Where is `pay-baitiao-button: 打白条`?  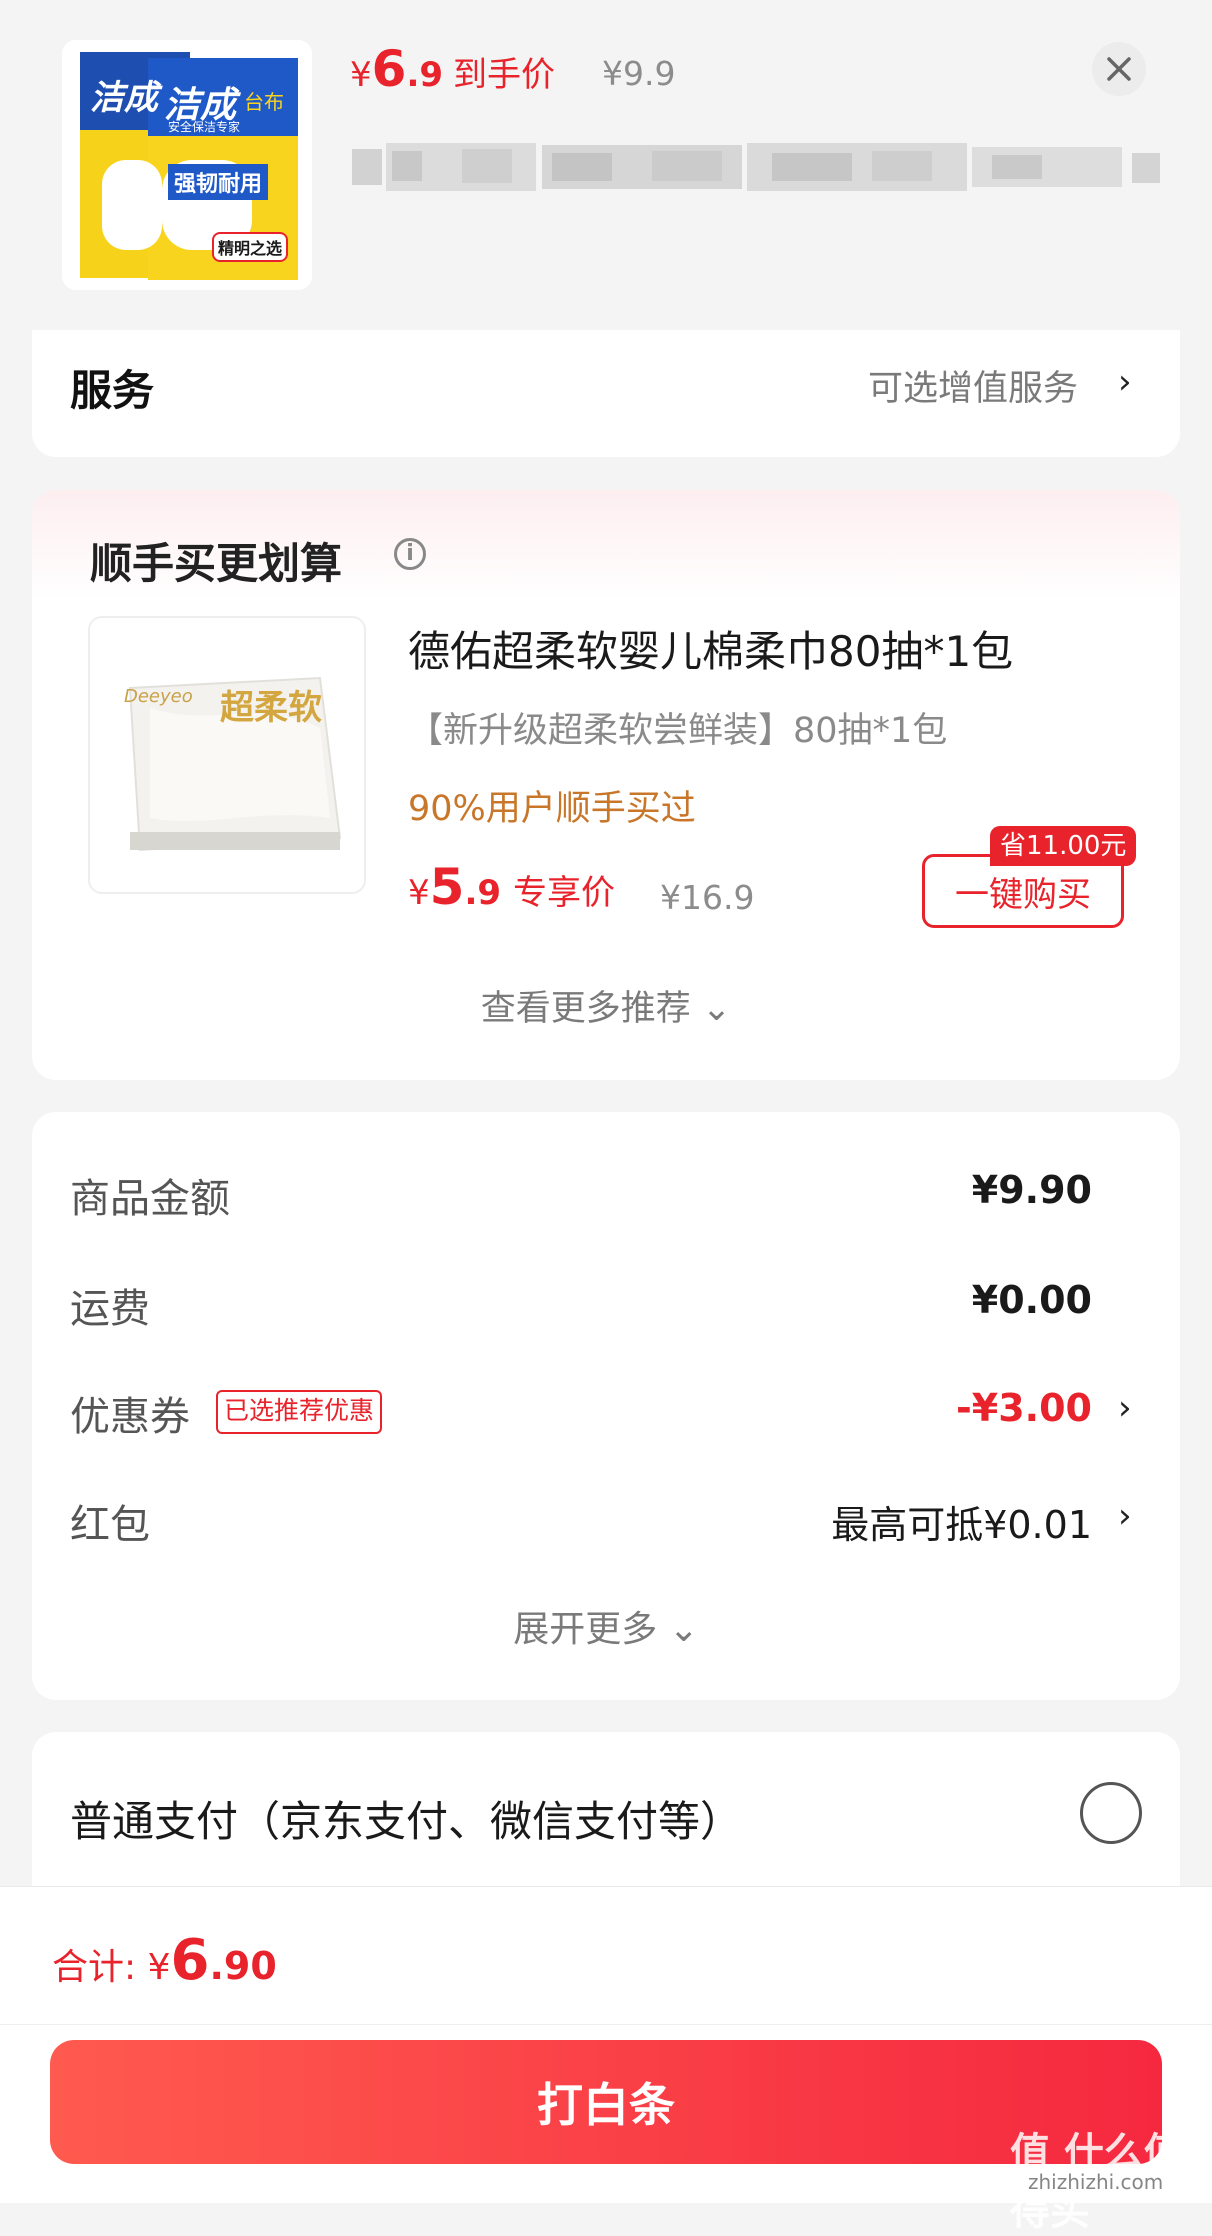
pay-baitiao-button: 打白条 is located at coordinates (606, 2102).